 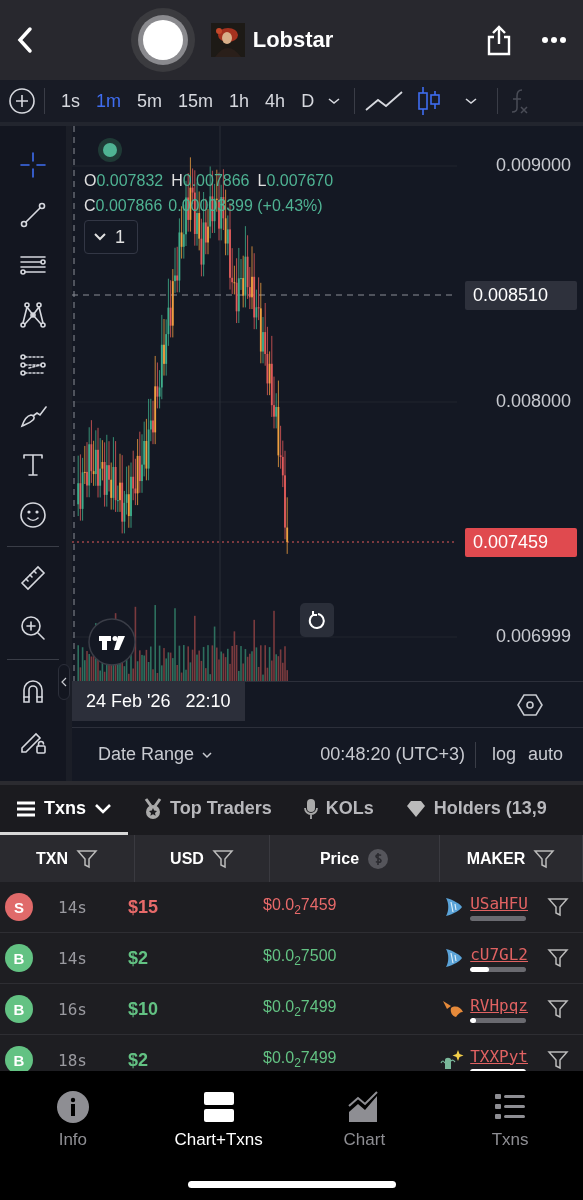 I want to click on price-axis-label: 0.006999, so click(x=533, y=636).